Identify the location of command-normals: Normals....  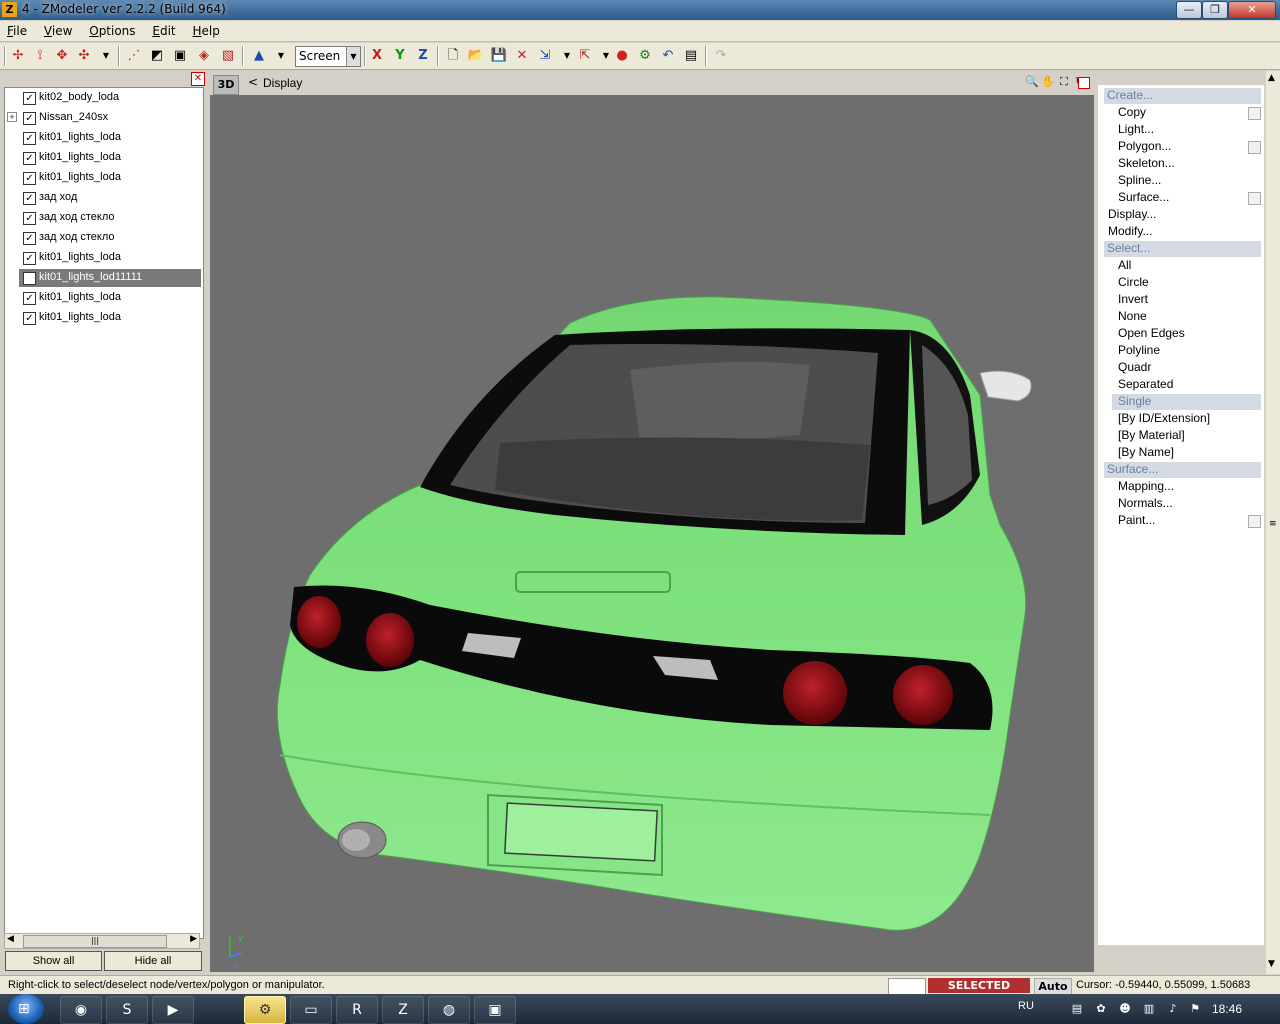
(1145, 504).